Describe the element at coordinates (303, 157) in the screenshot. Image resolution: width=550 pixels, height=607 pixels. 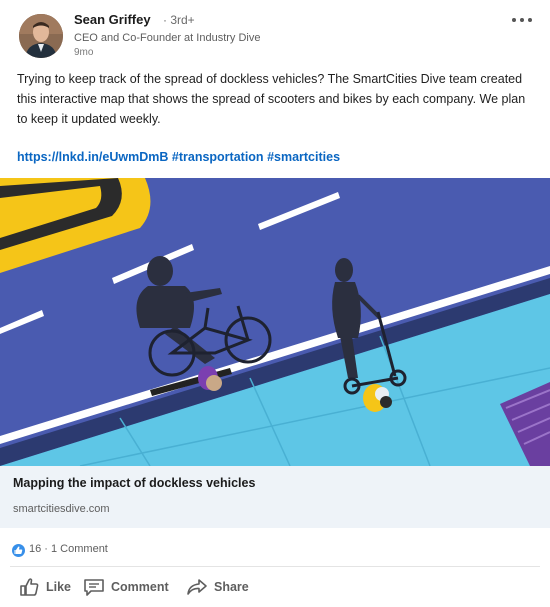
I see `hashtag-smartcities: #smartcities` at that location.